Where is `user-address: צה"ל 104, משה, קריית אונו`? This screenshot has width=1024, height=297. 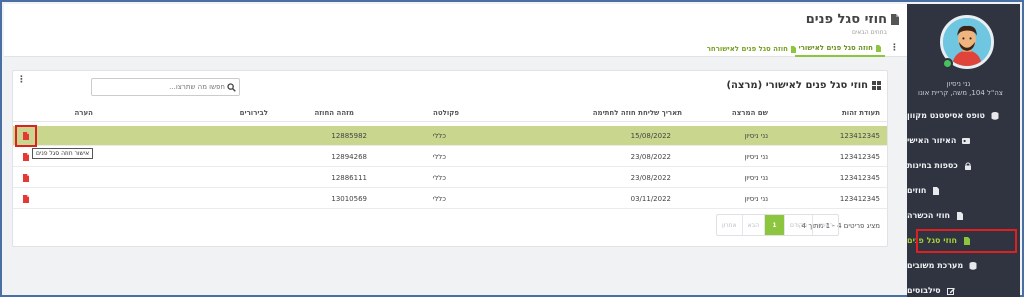 user-address: צה"ל 104, משה, קריית אונו is located at coordinates (960, 93).